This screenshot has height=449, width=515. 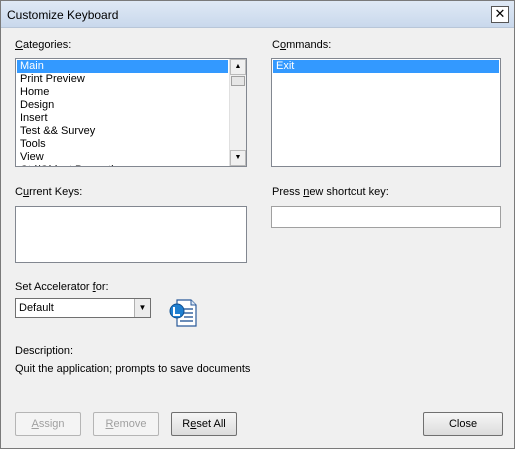 I want to click on current-keys-label: Current Keys:, so click(x=48, y=192).